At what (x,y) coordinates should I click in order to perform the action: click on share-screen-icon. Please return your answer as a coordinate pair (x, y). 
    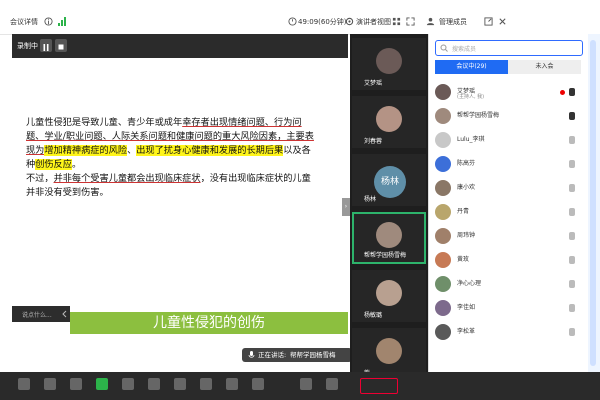
    Looking at the image, I should click on (76, 384).